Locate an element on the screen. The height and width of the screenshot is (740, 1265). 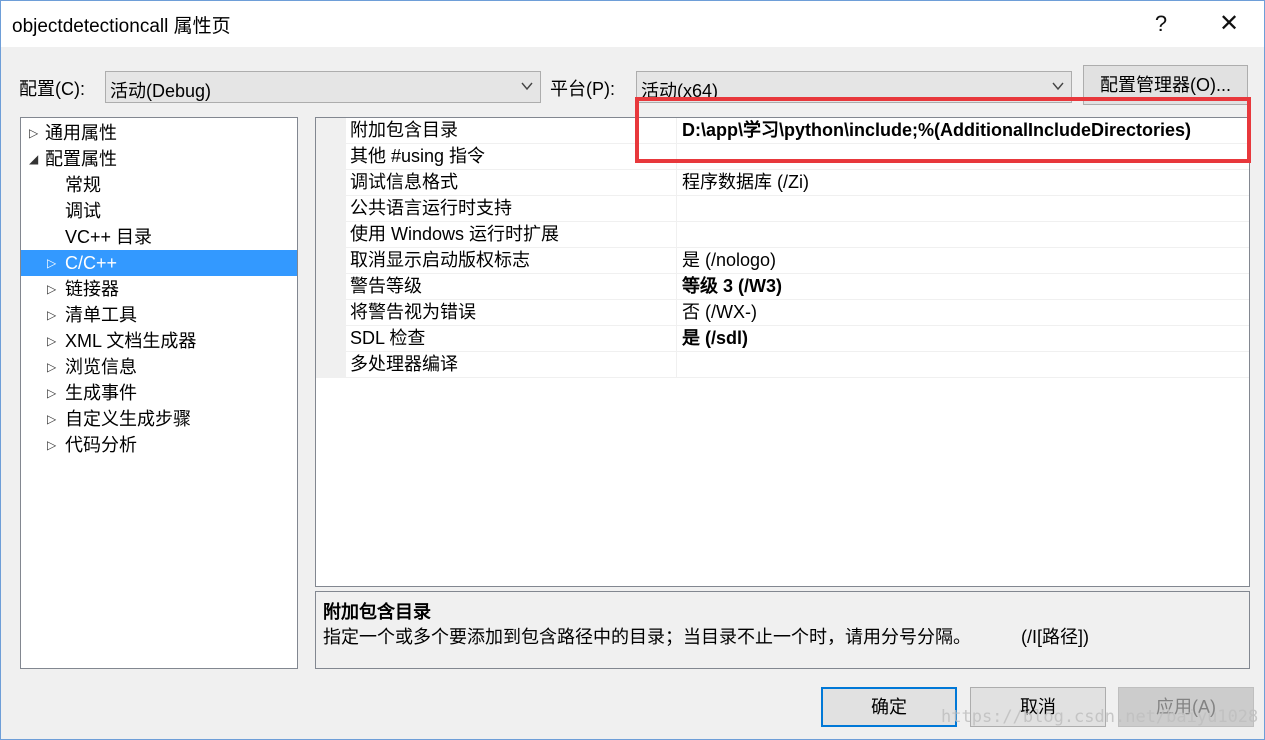
expanded-triangle-icon: ◢ is located at coordinates (35, 159).